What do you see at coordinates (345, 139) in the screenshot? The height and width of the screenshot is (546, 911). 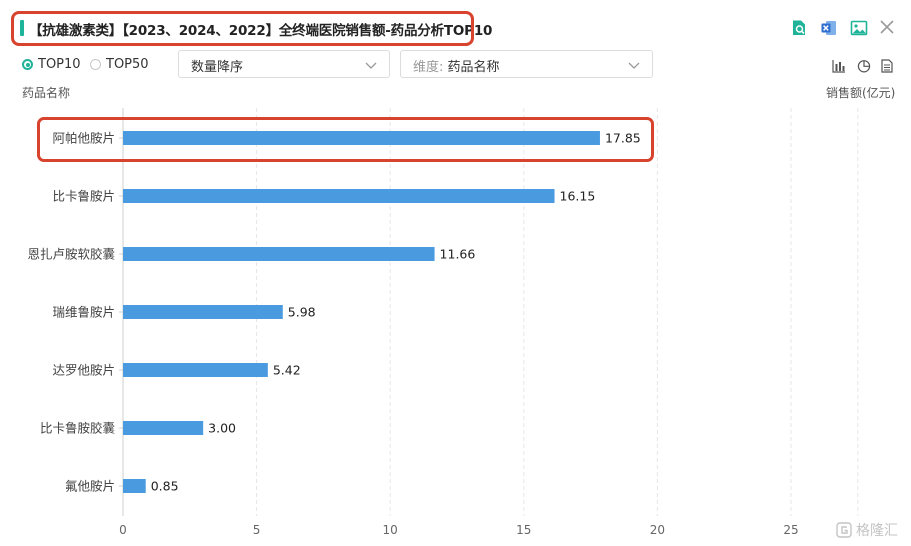 I see `top-bar-highlight-box` at bounding box center [345, 139].